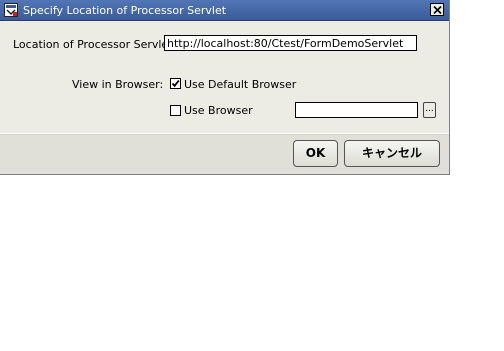  I want to click on title-bar: Specify Location of Processor Servlet, so click(224, 10).